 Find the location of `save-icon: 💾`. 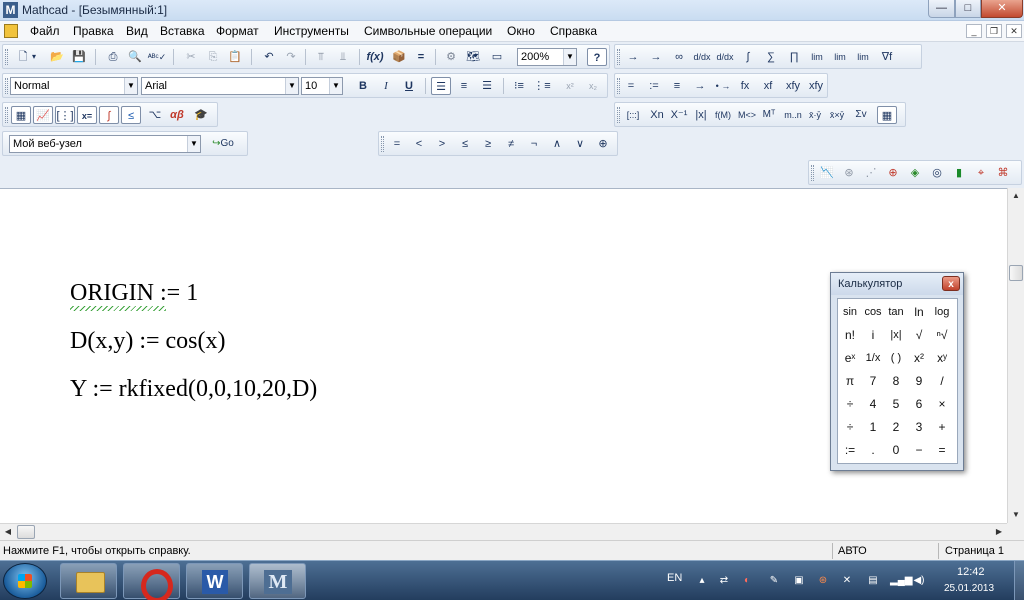

save-icon: 💾 is located at coordinates (79, 57).